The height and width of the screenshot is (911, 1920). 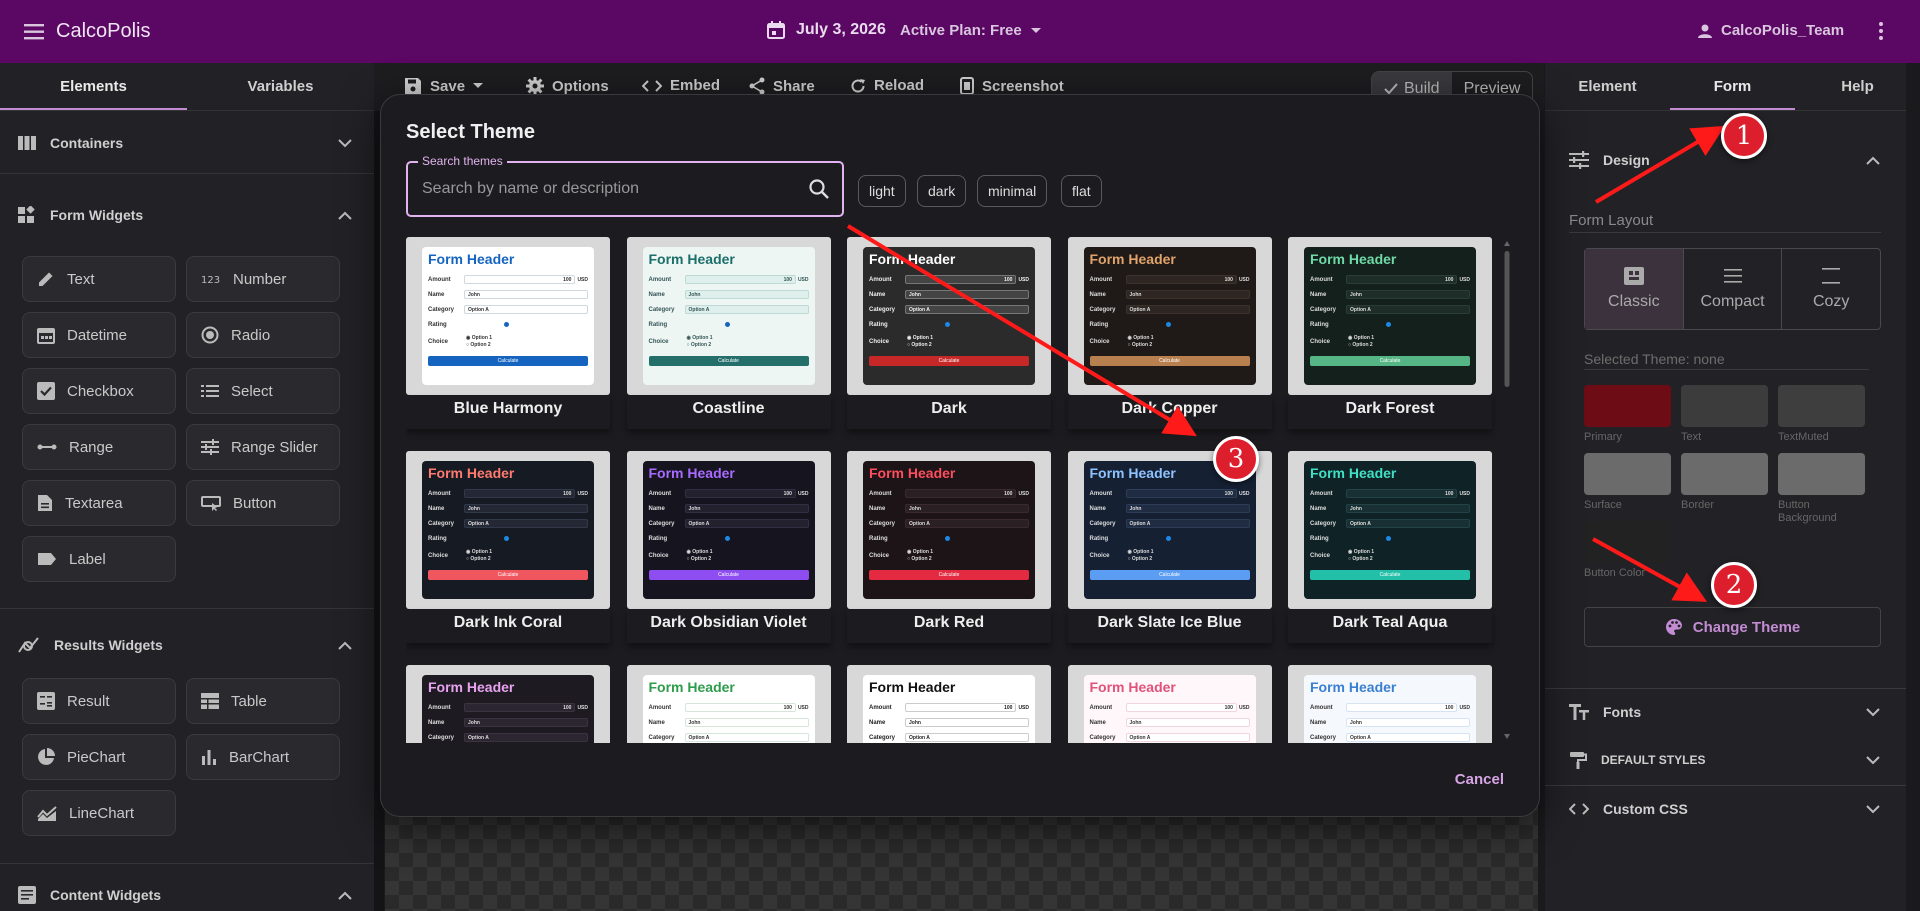 What do you see at coordinates (1744, 136) in the screenshot?
I see `annotation-marker-1: 1` at bounding box center [1744, 136].